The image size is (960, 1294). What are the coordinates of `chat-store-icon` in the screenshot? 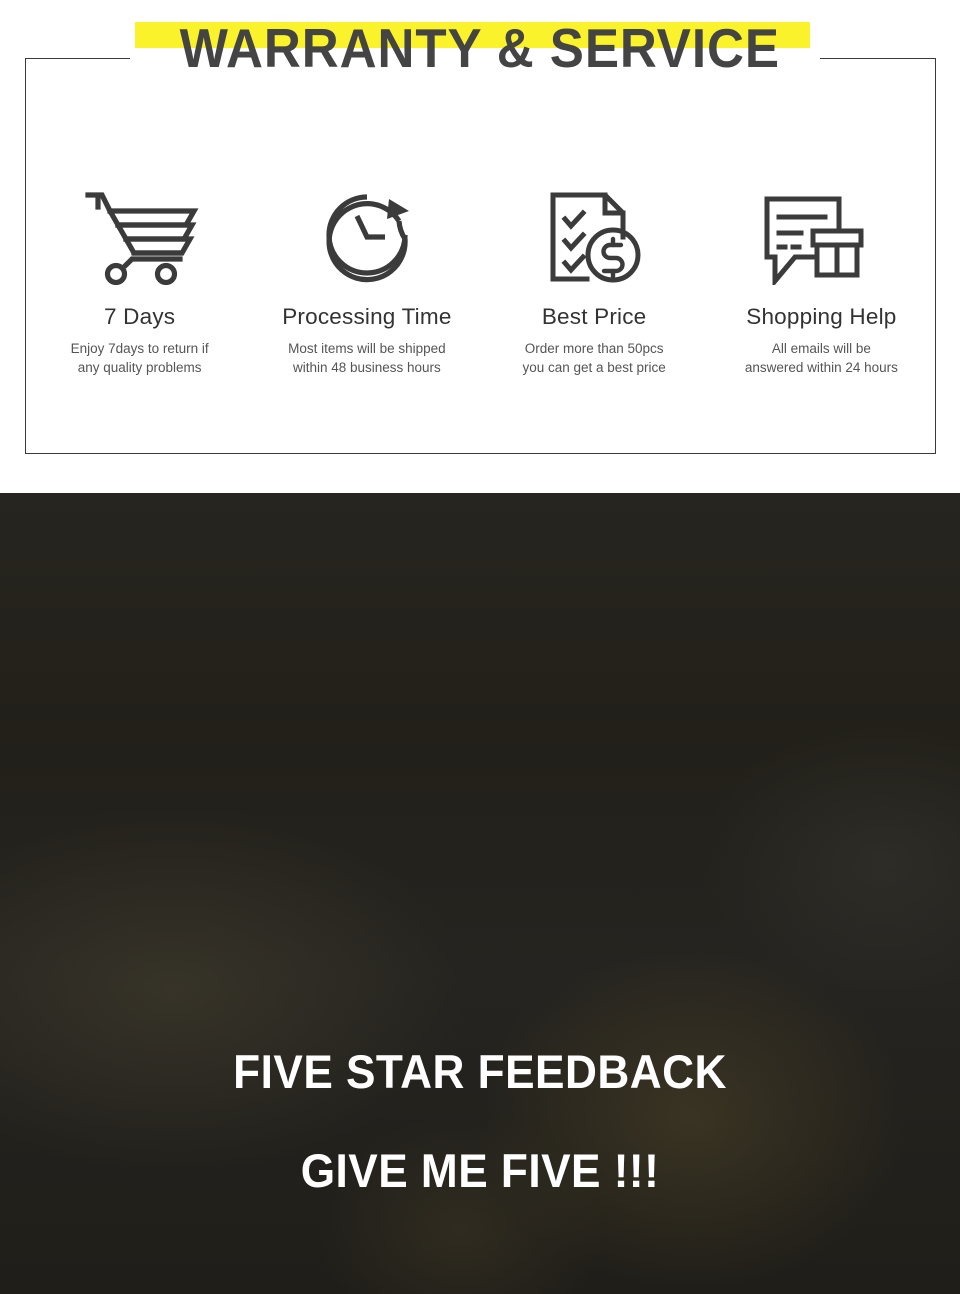 It's located at (821, 235).